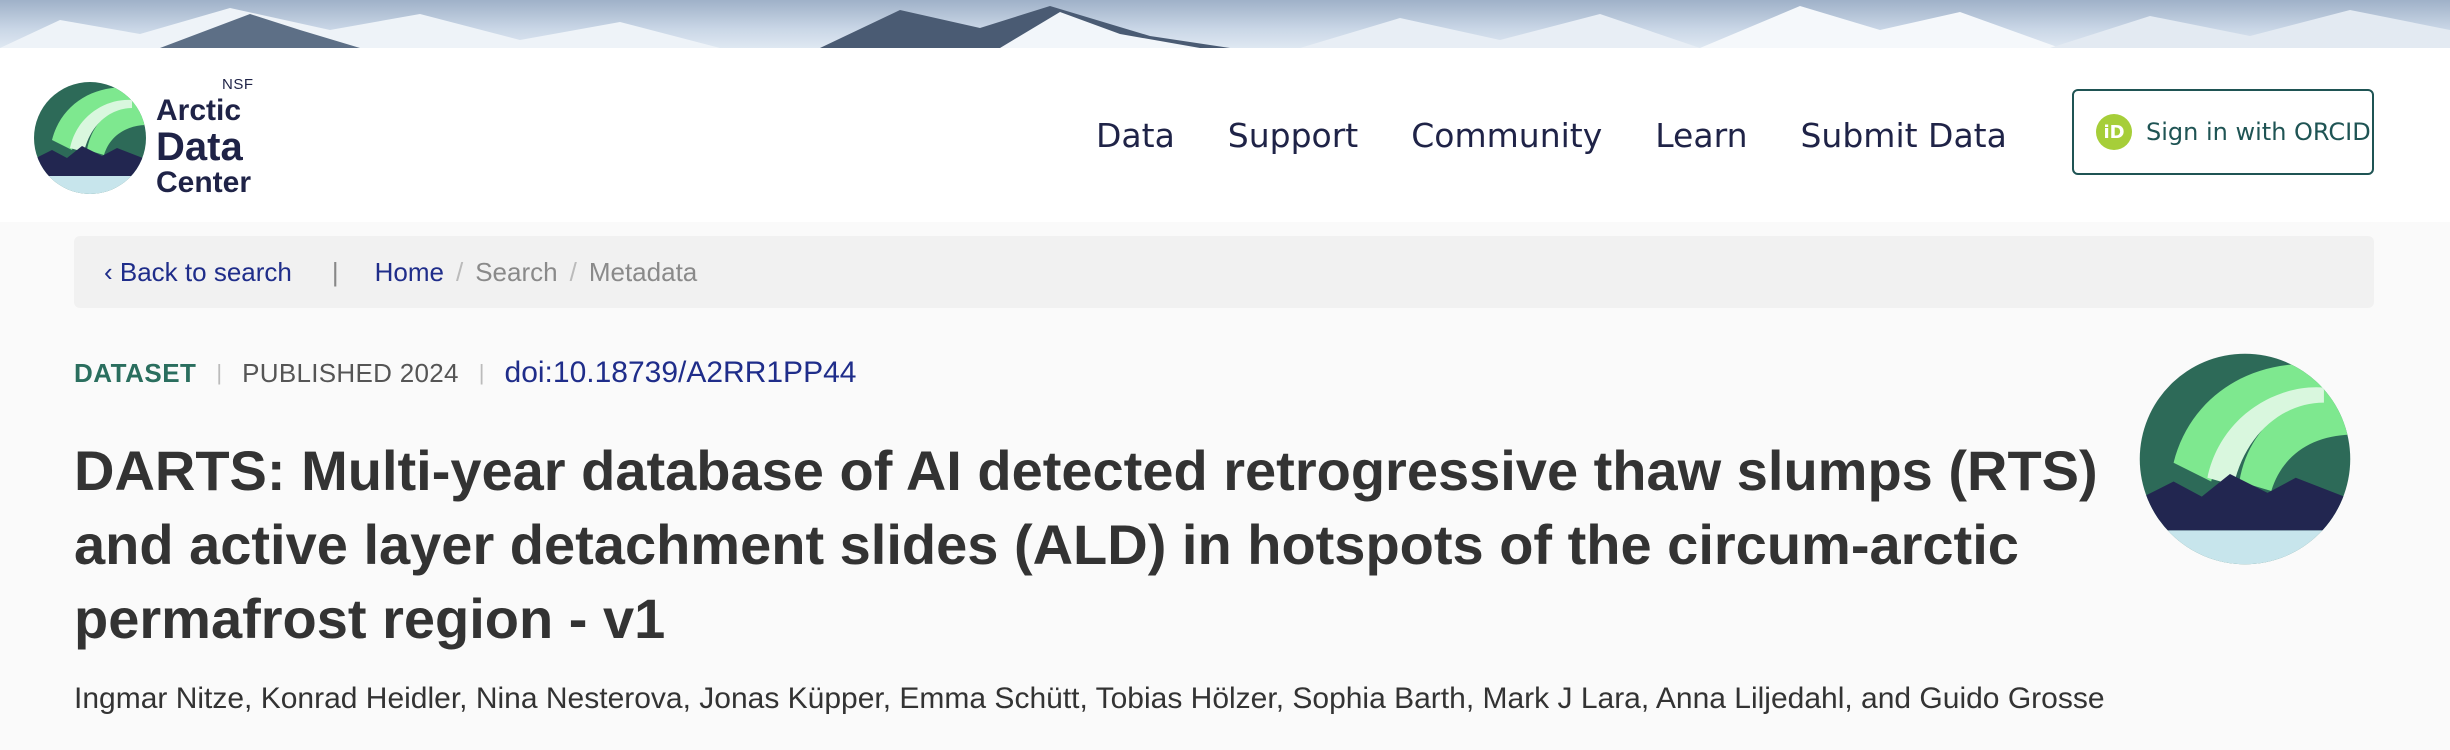 The height and width of the screenshot is (750, 2450). I want to click on main-navigation: Data Support Community Learn Submit Data, so click(1578, 135).